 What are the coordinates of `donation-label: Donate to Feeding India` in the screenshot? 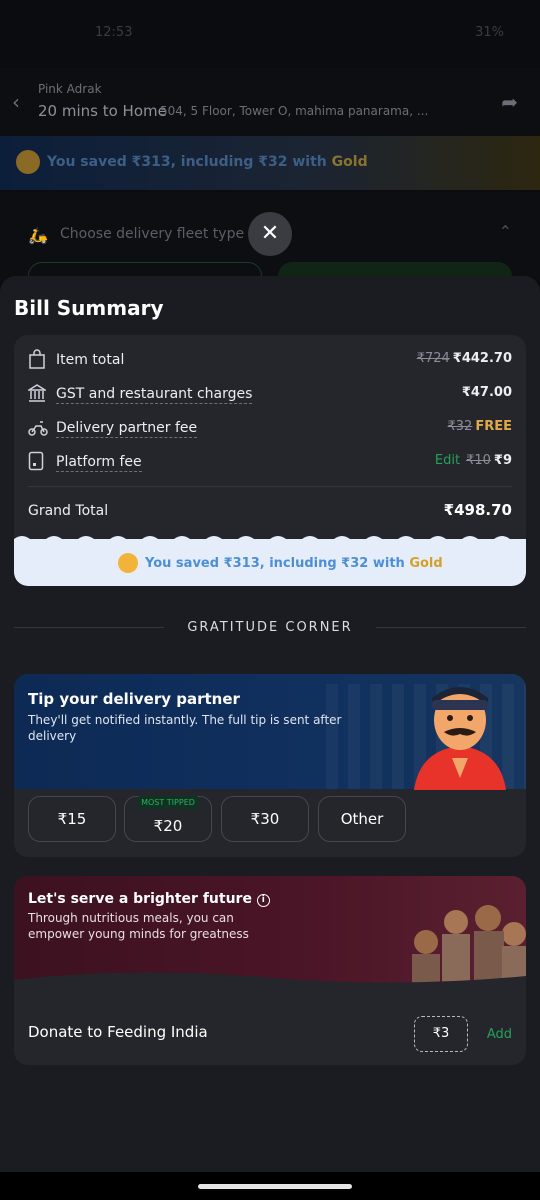 It's located at (118, 1032).